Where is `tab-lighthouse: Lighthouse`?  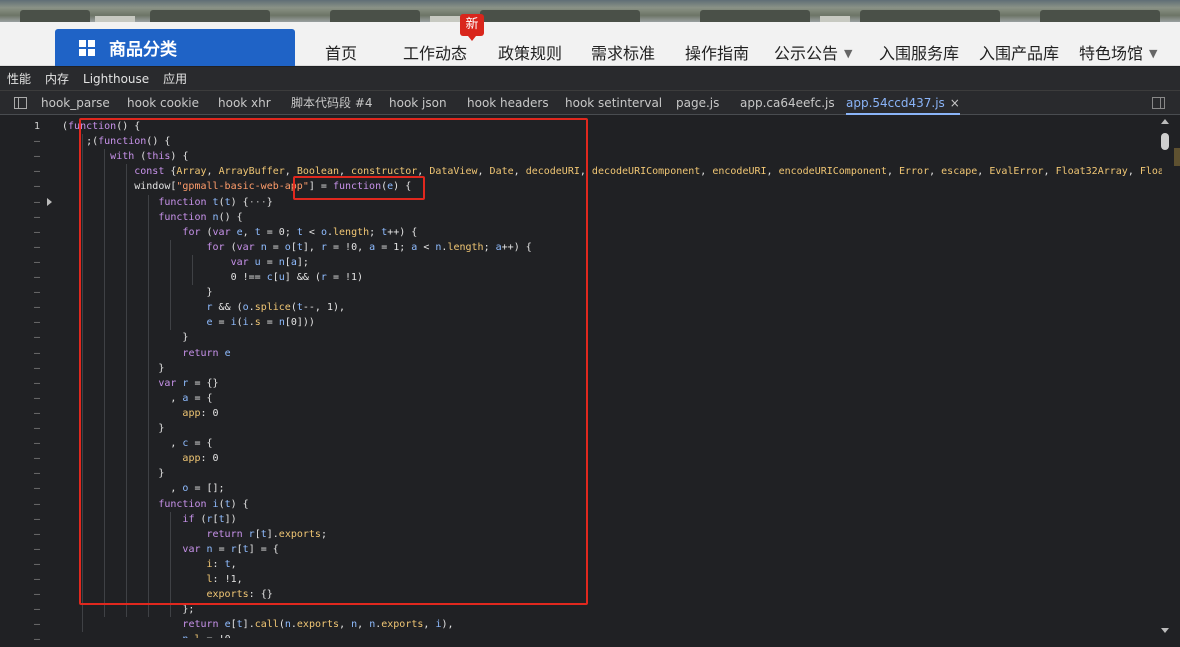 tab-lighthouse: Lighthouse is located at coordinates (116, 79).